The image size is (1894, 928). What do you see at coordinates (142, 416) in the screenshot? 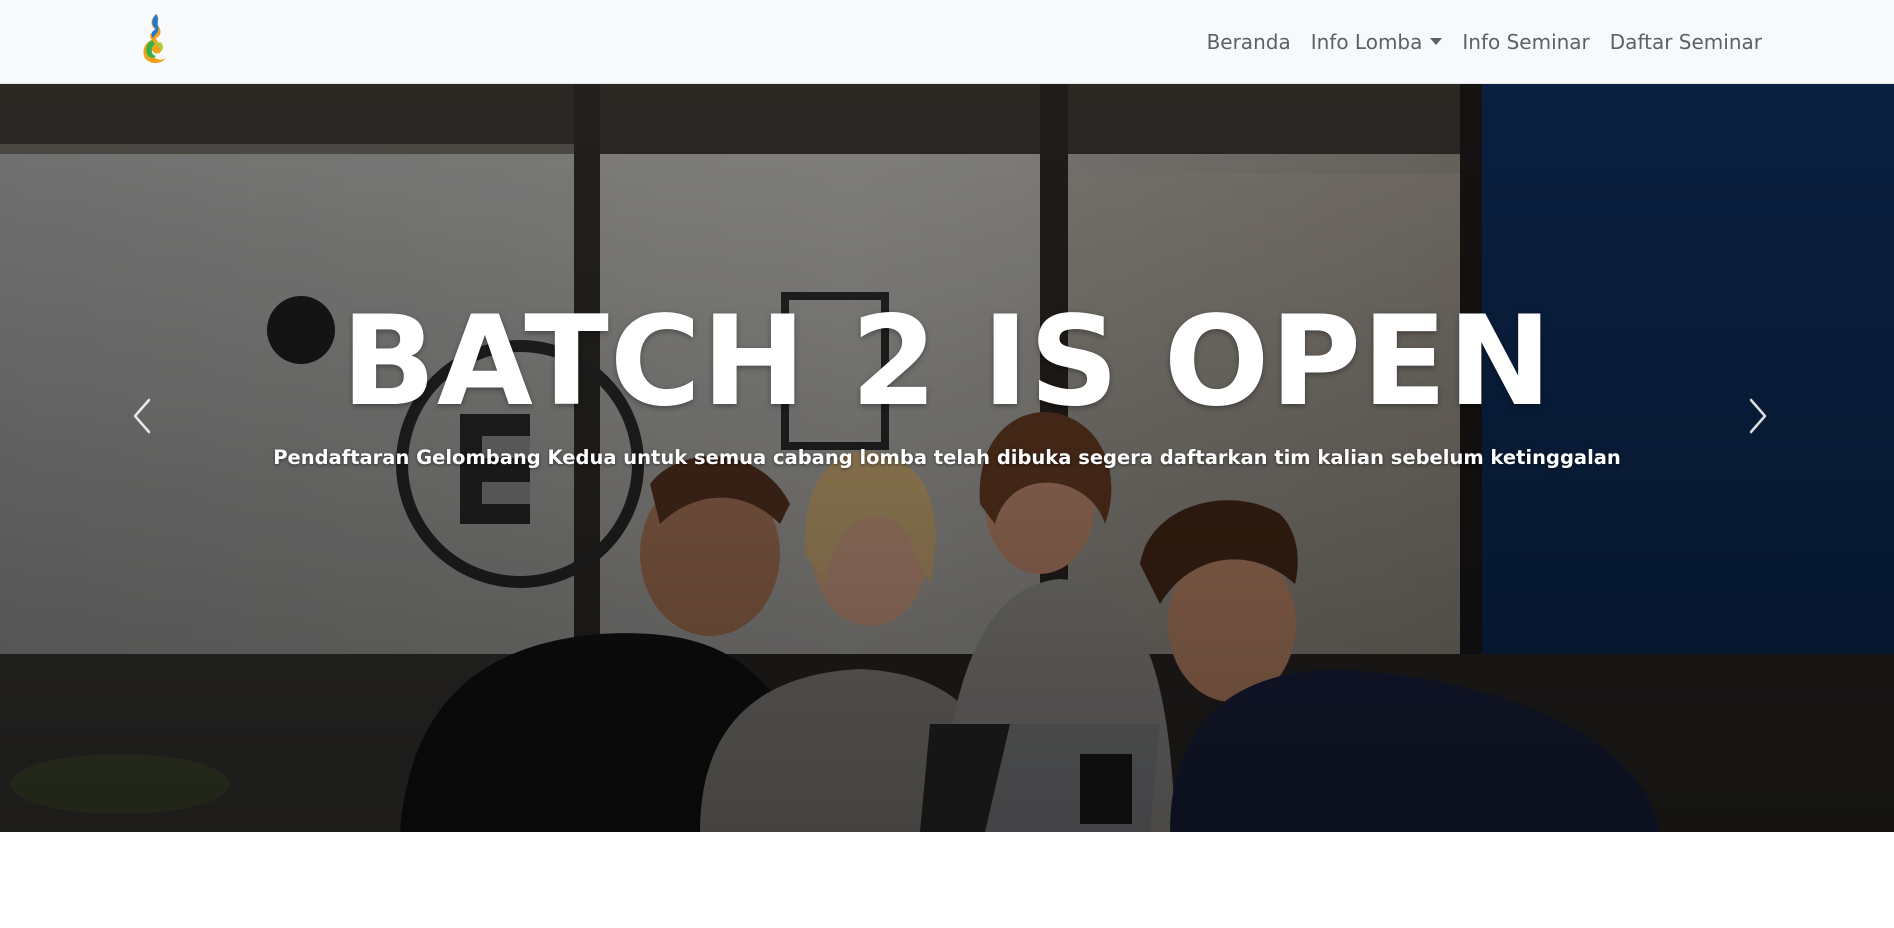
I see `chevron-left-icon` at bounding box center [142, 416].